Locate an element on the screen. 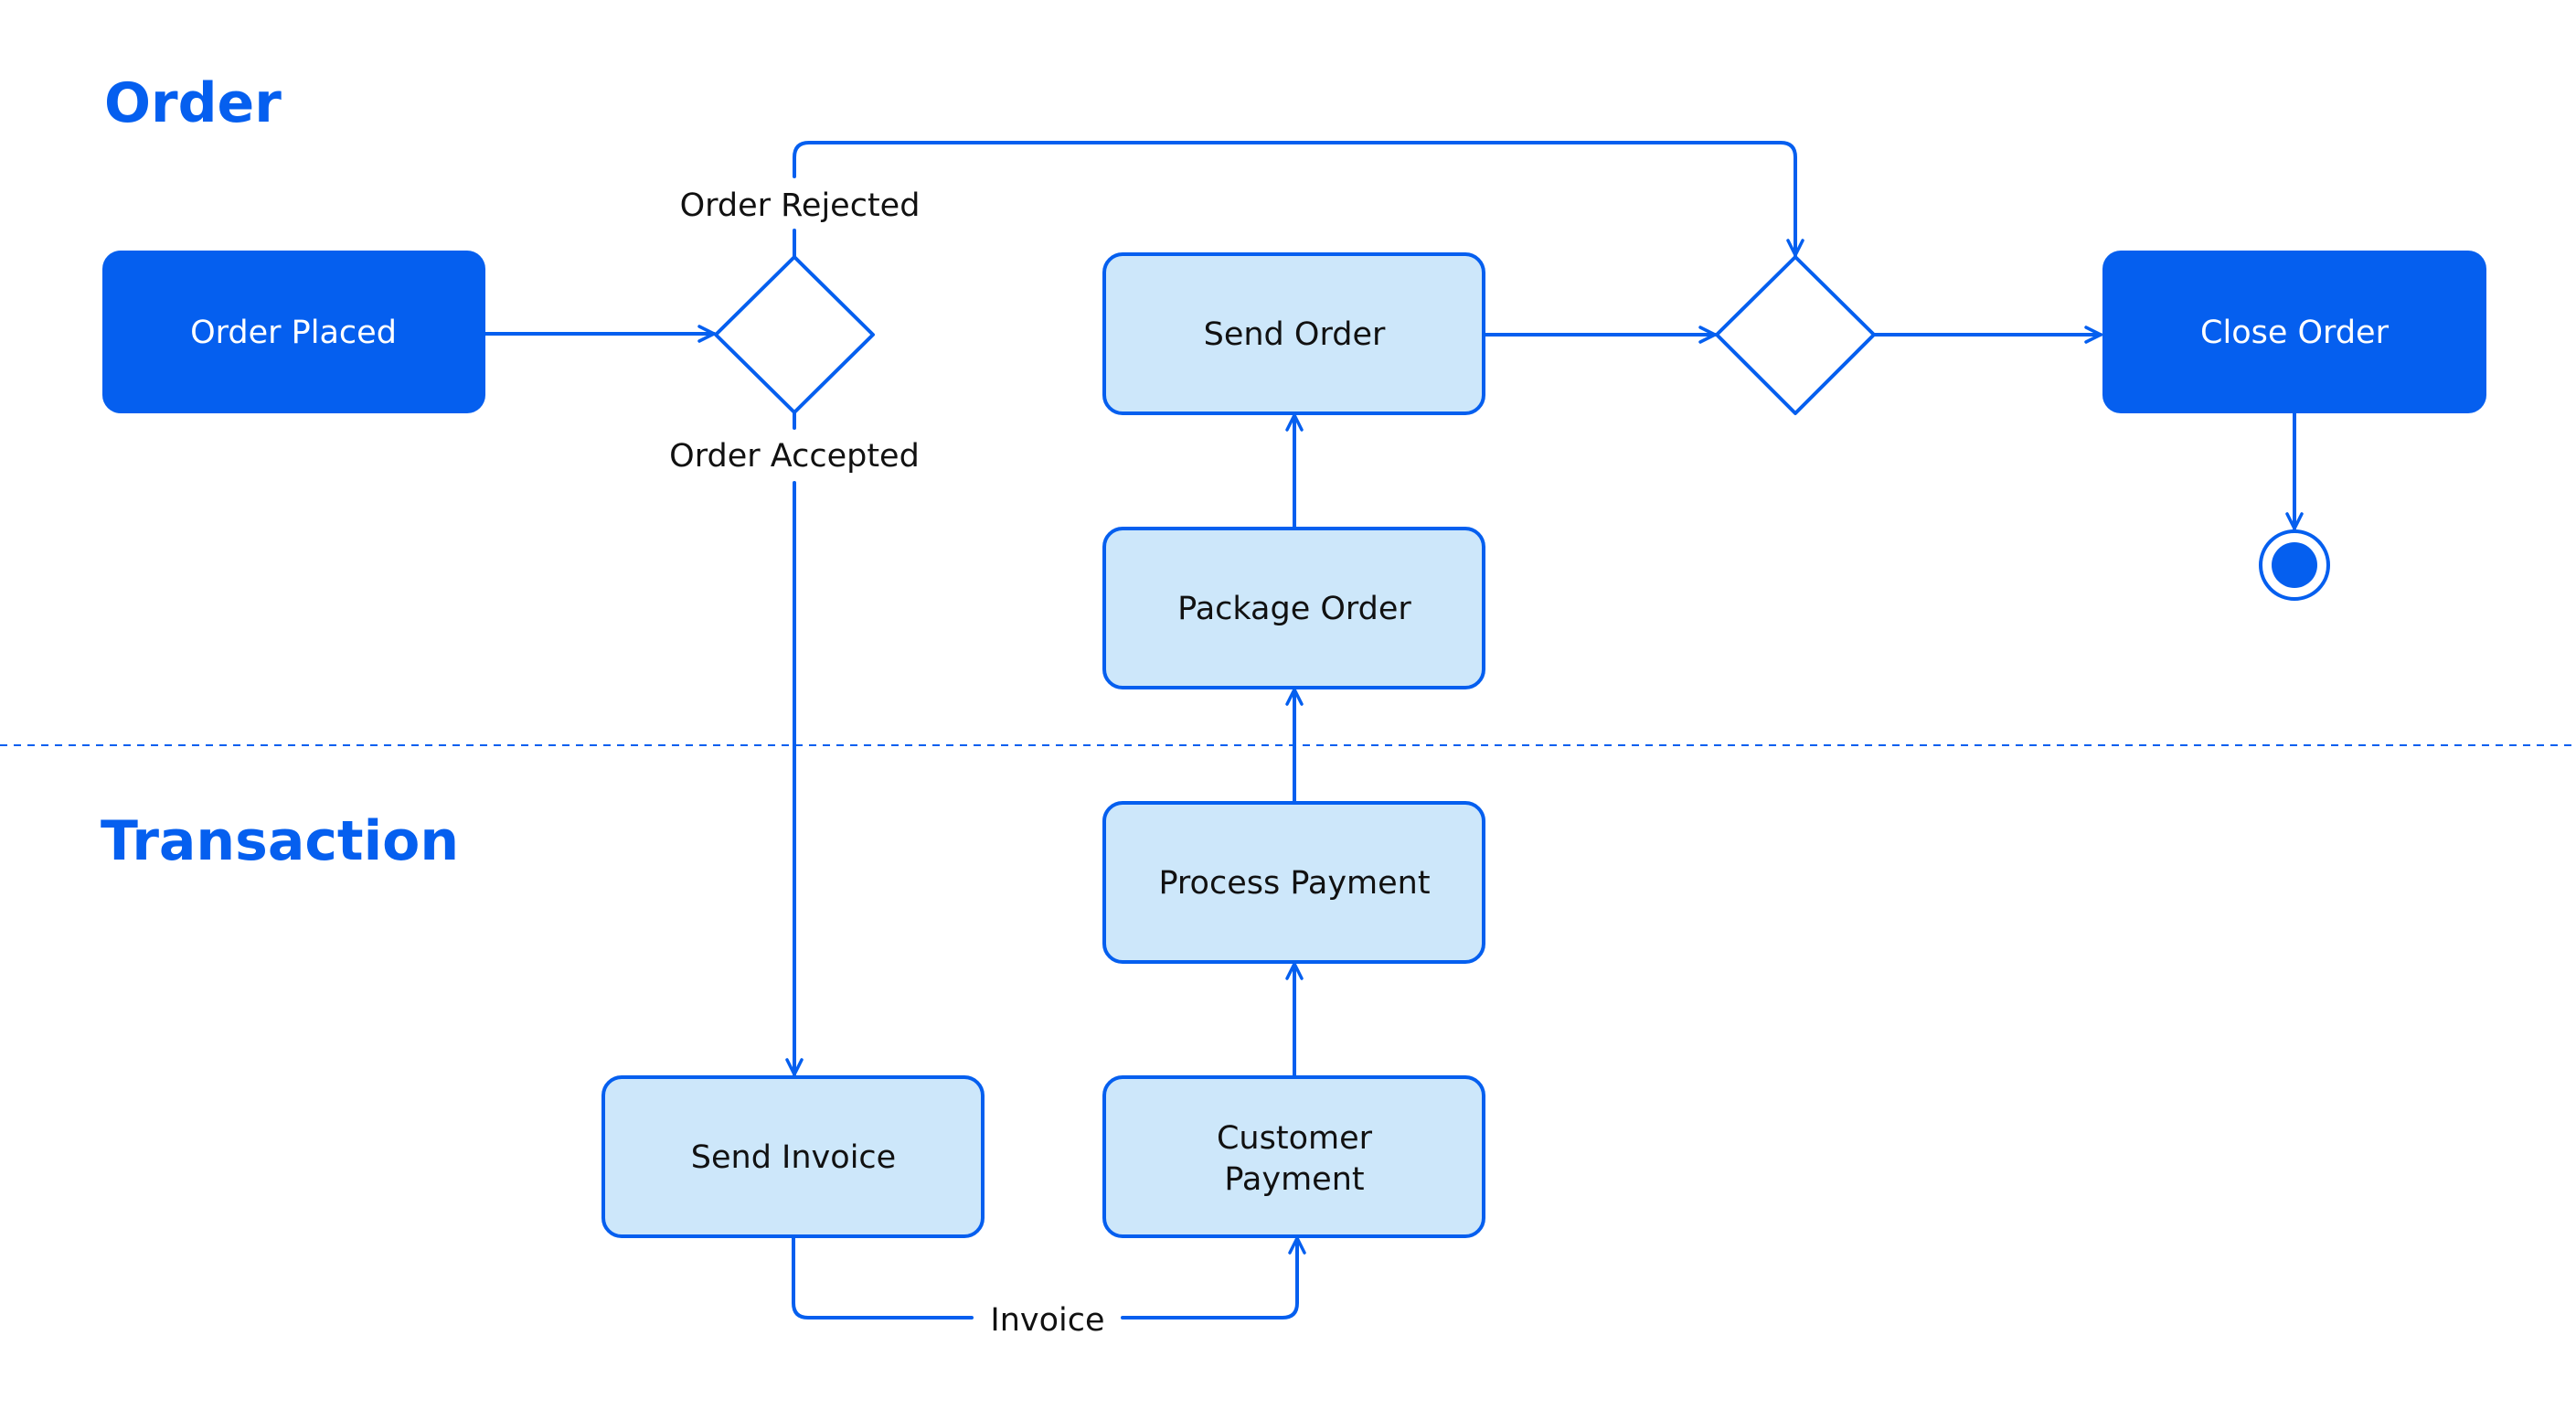 The image size is (2576, 1421). edge-label-order-rejected: Order Rejected is located at coordinates (800, 205).